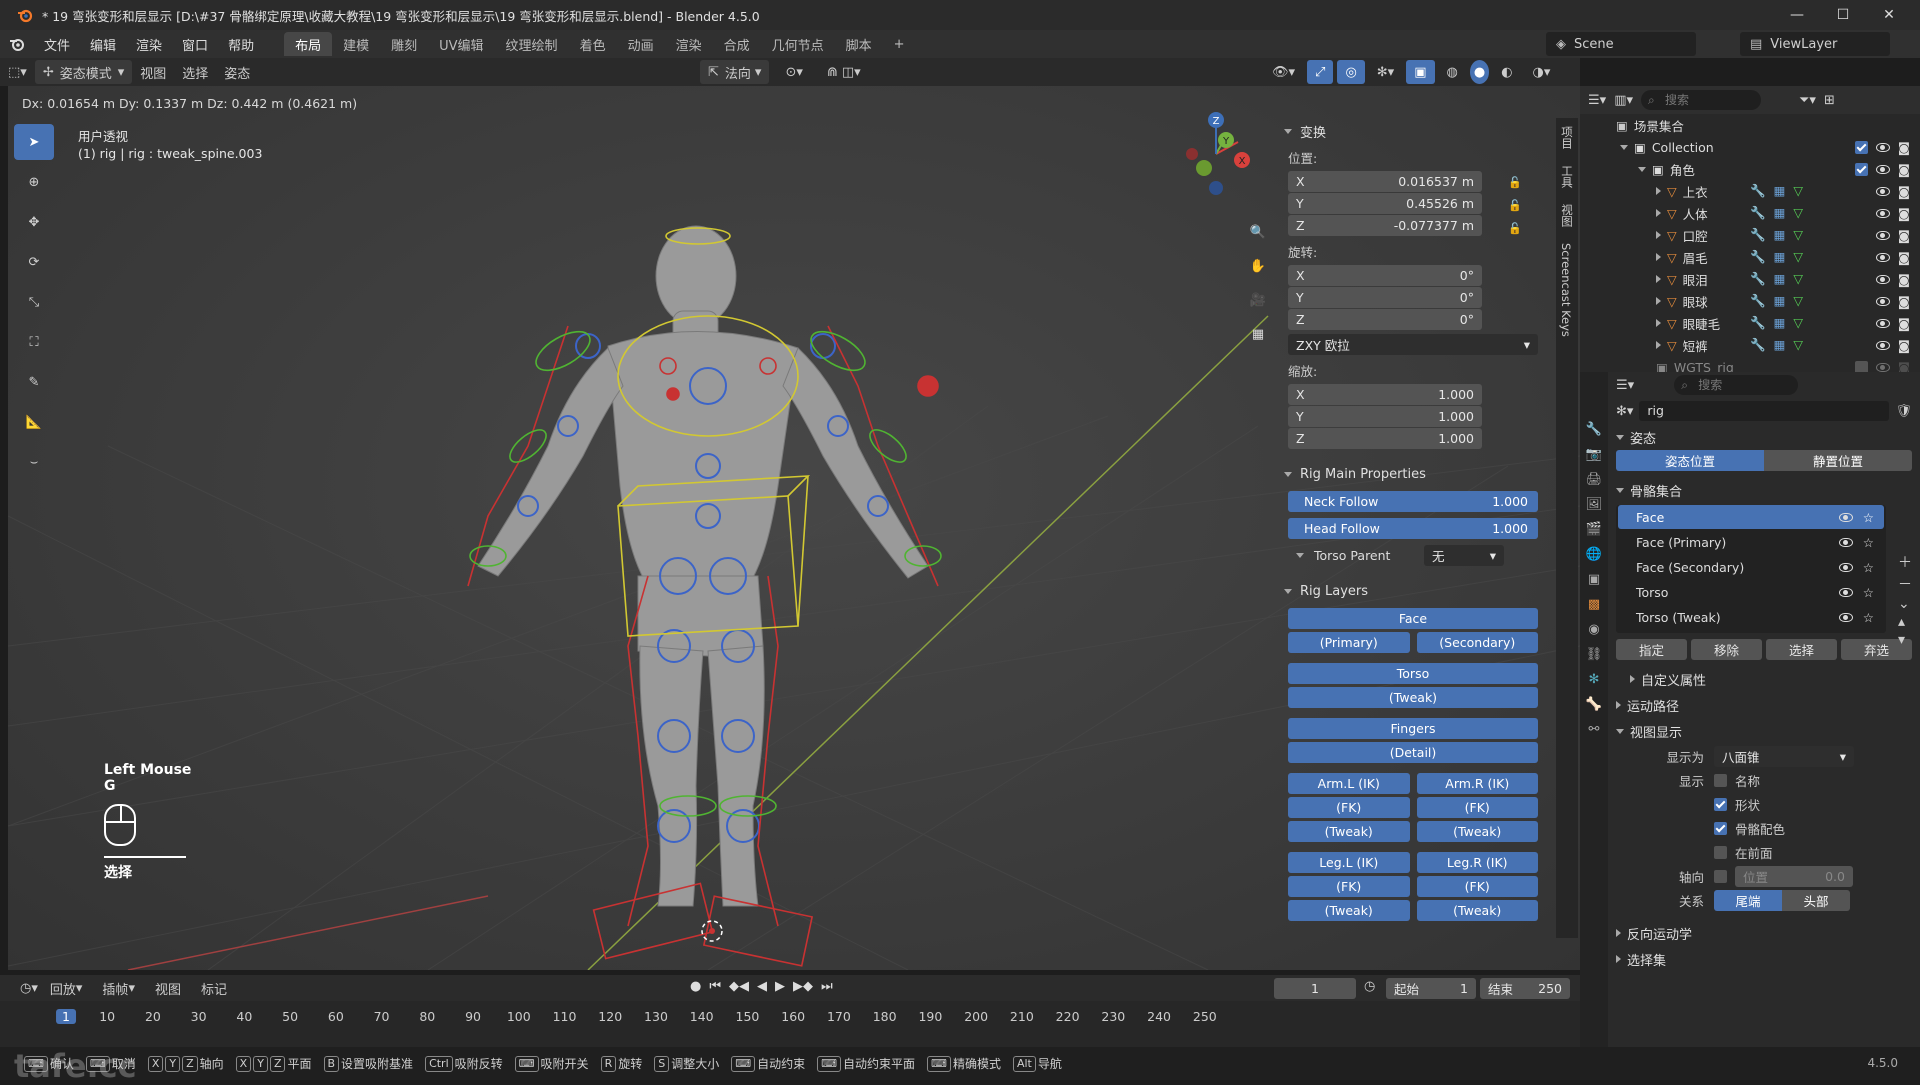  Describe the element at coordinates (1477, 862) in the screenshot. I see `layer-leg-r-ik-button: Leg.R (IK)` at that location.